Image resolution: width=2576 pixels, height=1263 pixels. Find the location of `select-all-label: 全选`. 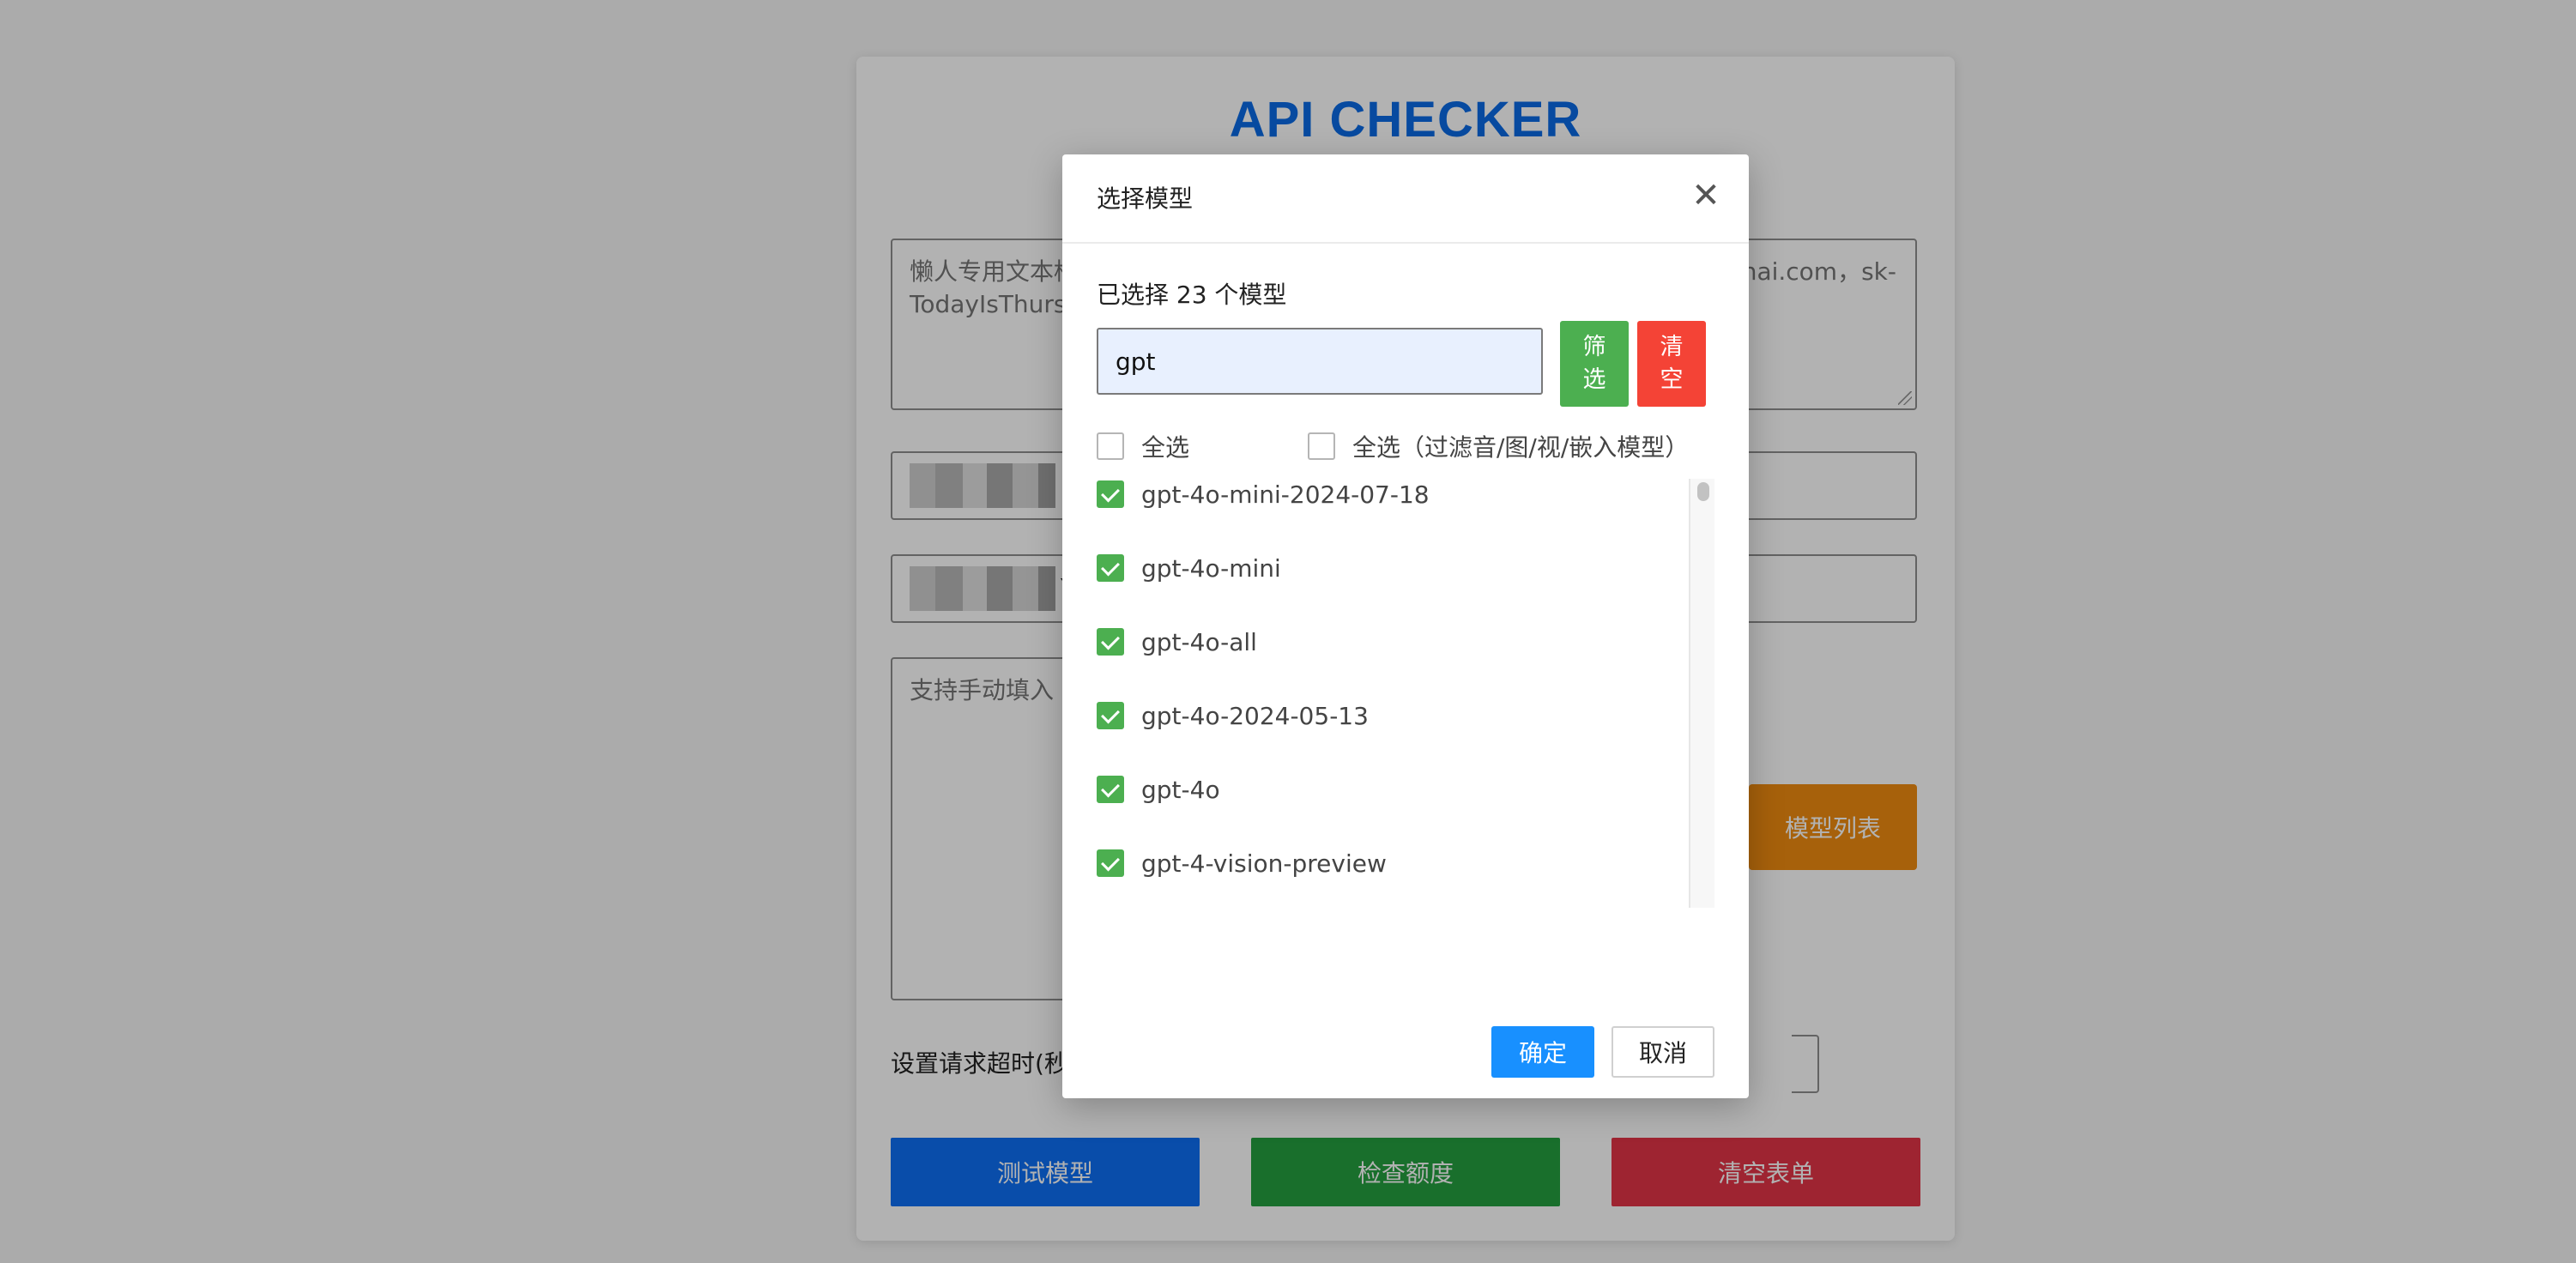

select-all-label: 全选 is located at coordinates (1165, 447).